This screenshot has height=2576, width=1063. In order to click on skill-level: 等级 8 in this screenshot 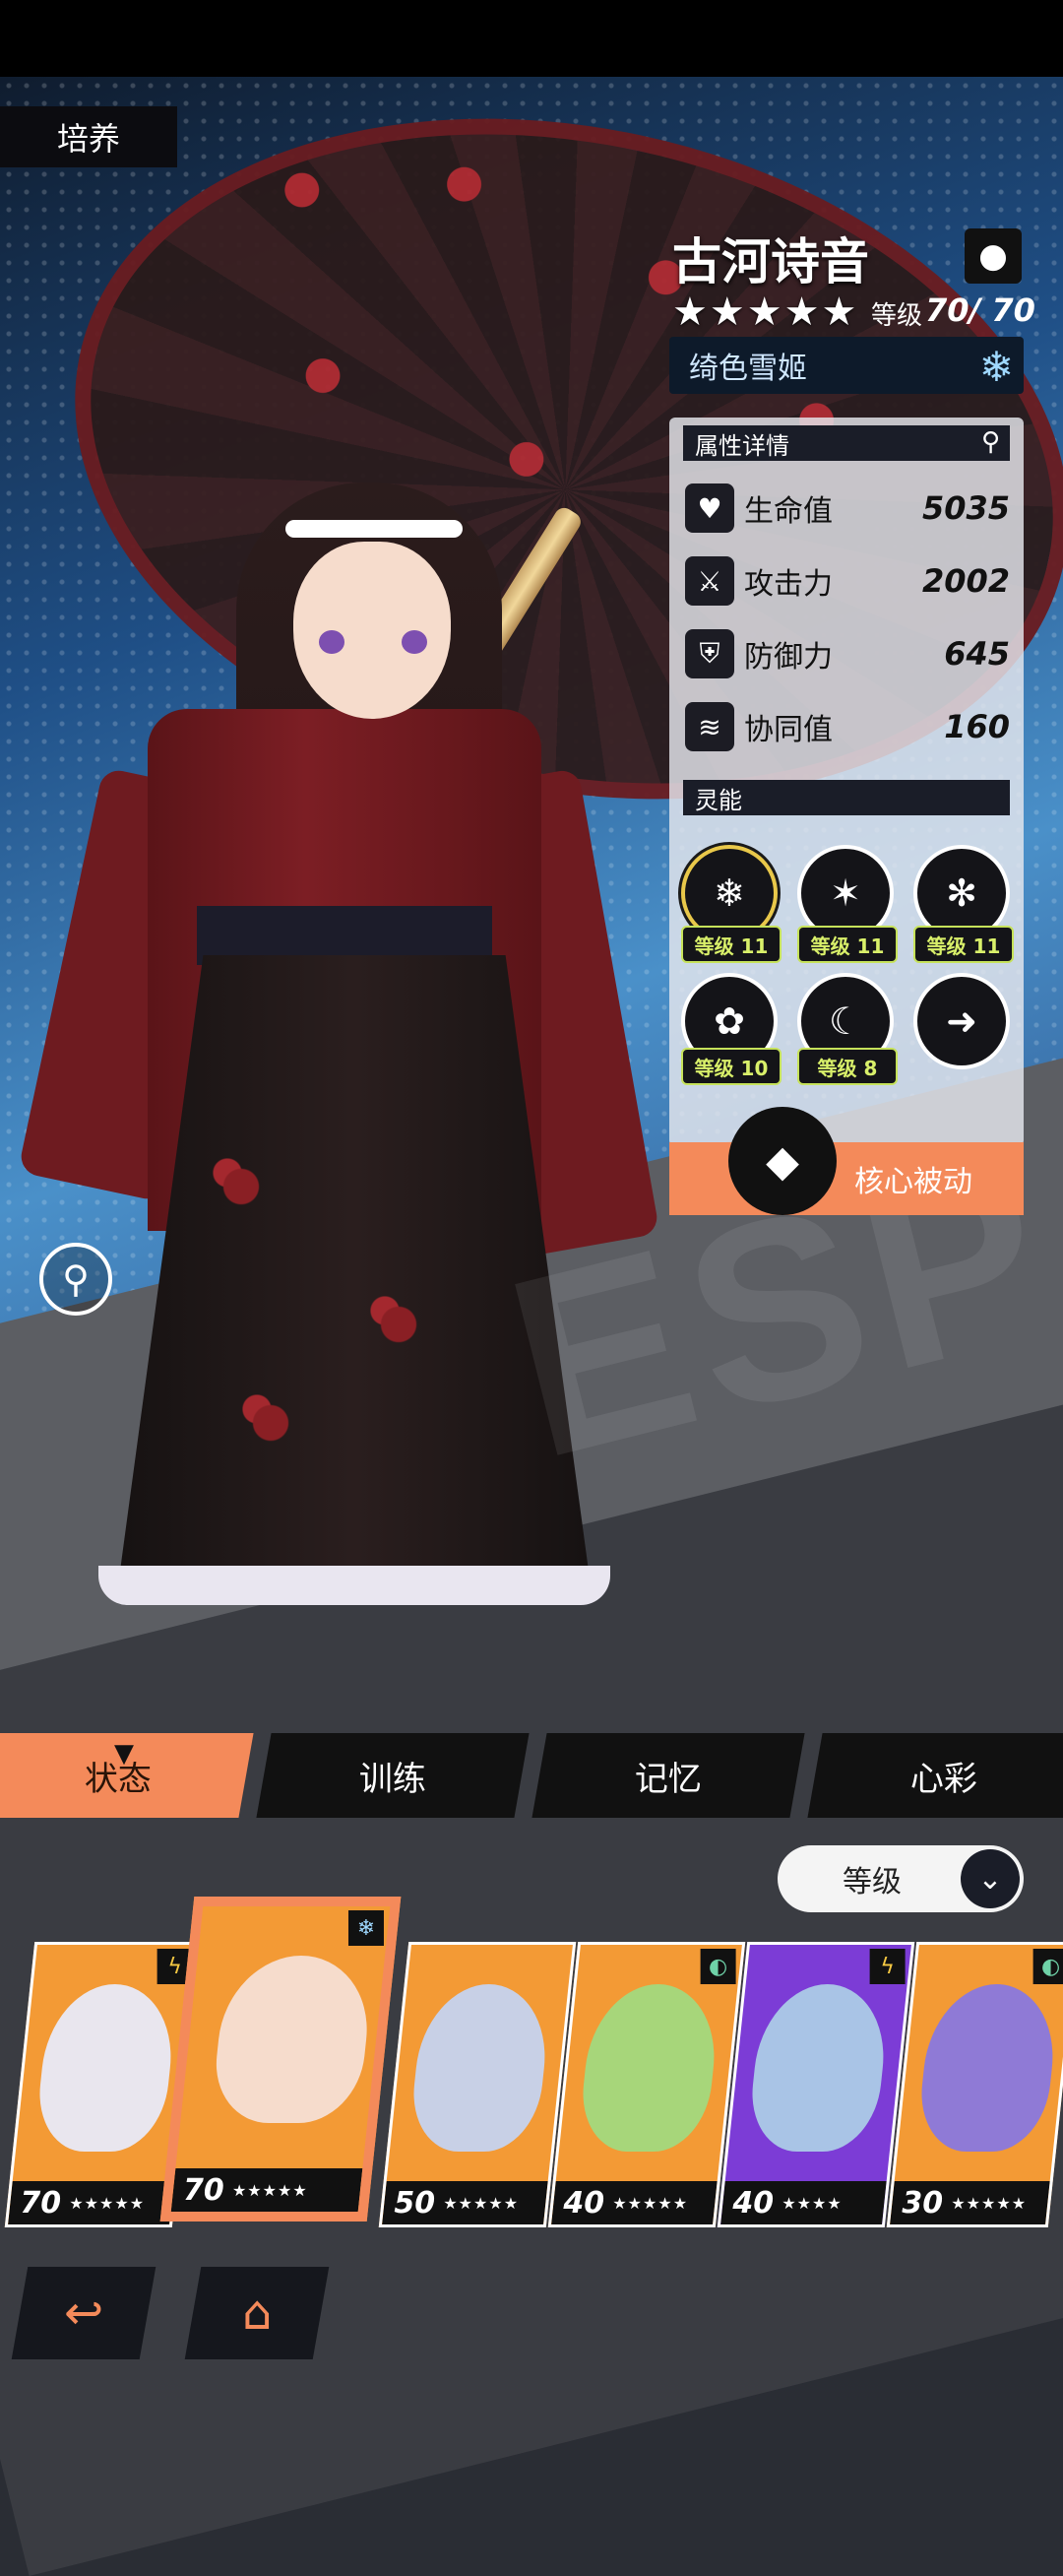, I will do `click(847, 1066)`.